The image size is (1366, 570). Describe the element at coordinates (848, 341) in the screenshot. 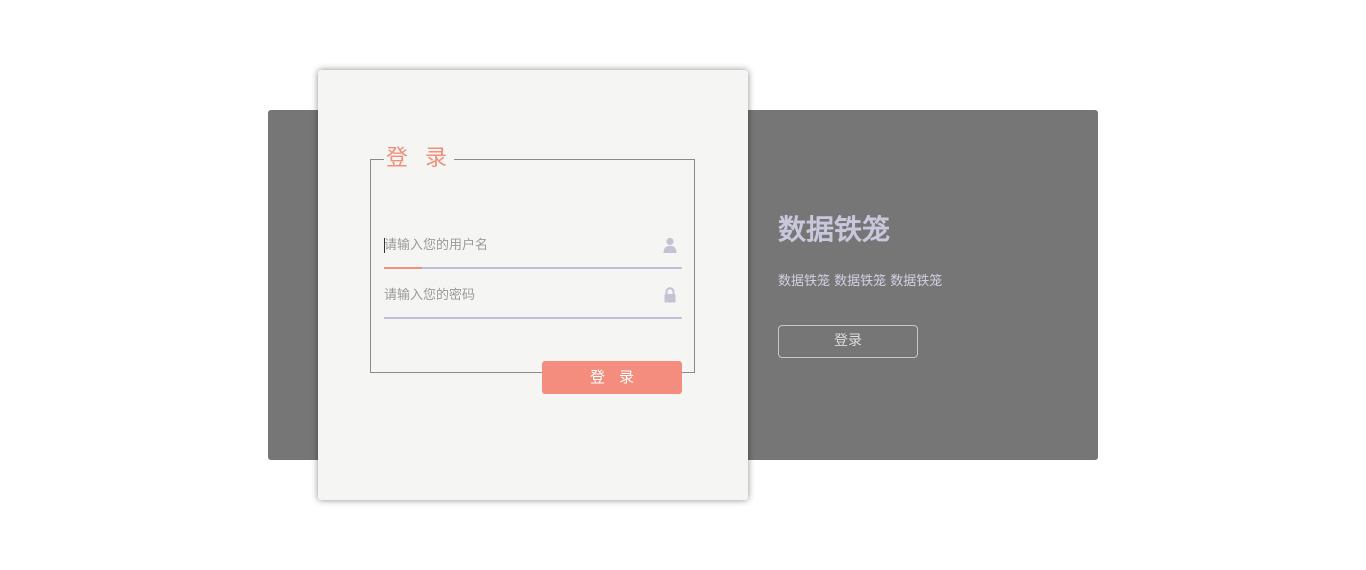

I see `info-login-button: 登录` at that location.